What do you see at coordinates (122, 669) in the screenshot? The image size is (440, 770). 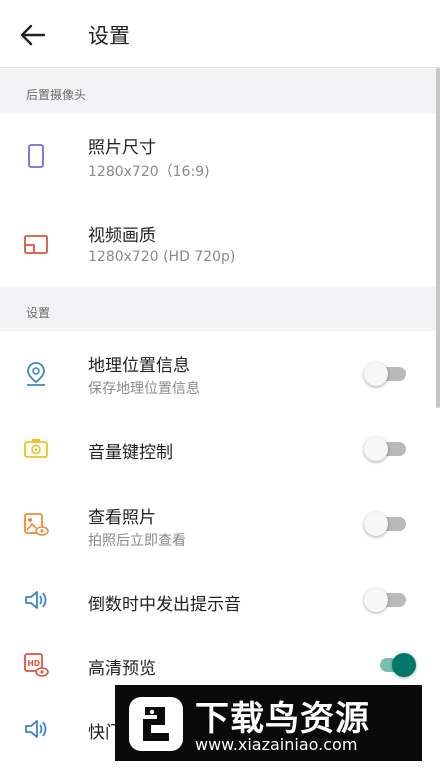 I see `setting-label: 高清预览` at bounding box center [122, 669].